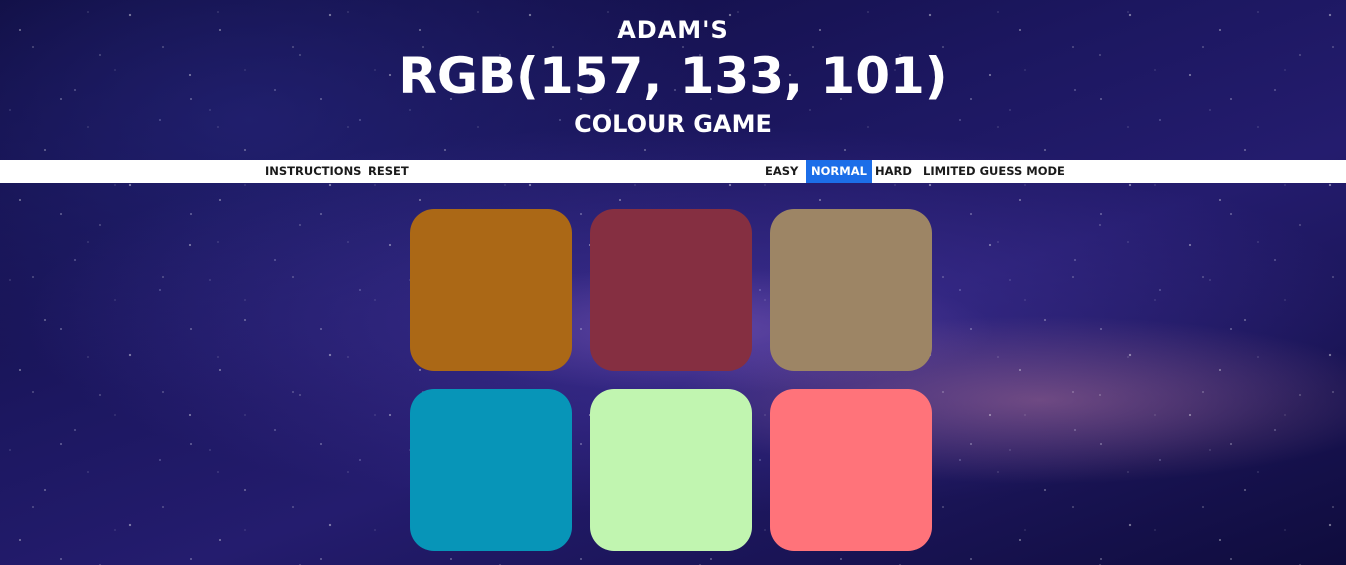  What do you see at coordinates (673, 76) in the screenshot?
I see `target-rgb-display: RGB(157, 133, 101)` at bounding box center [673, 76].